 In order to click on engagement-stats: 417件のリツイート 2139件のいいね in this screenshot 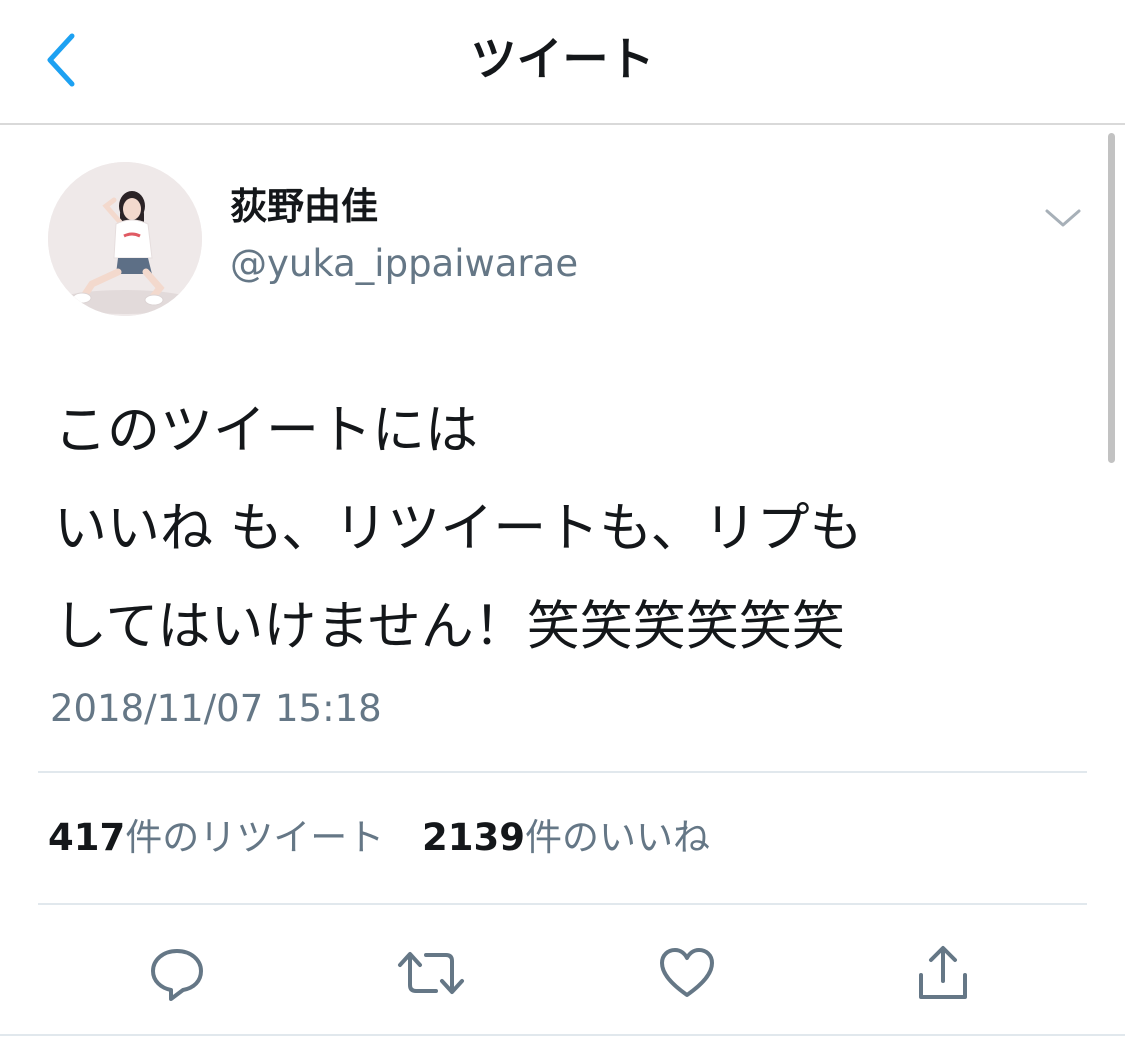, I will do `click(392, 838)`.